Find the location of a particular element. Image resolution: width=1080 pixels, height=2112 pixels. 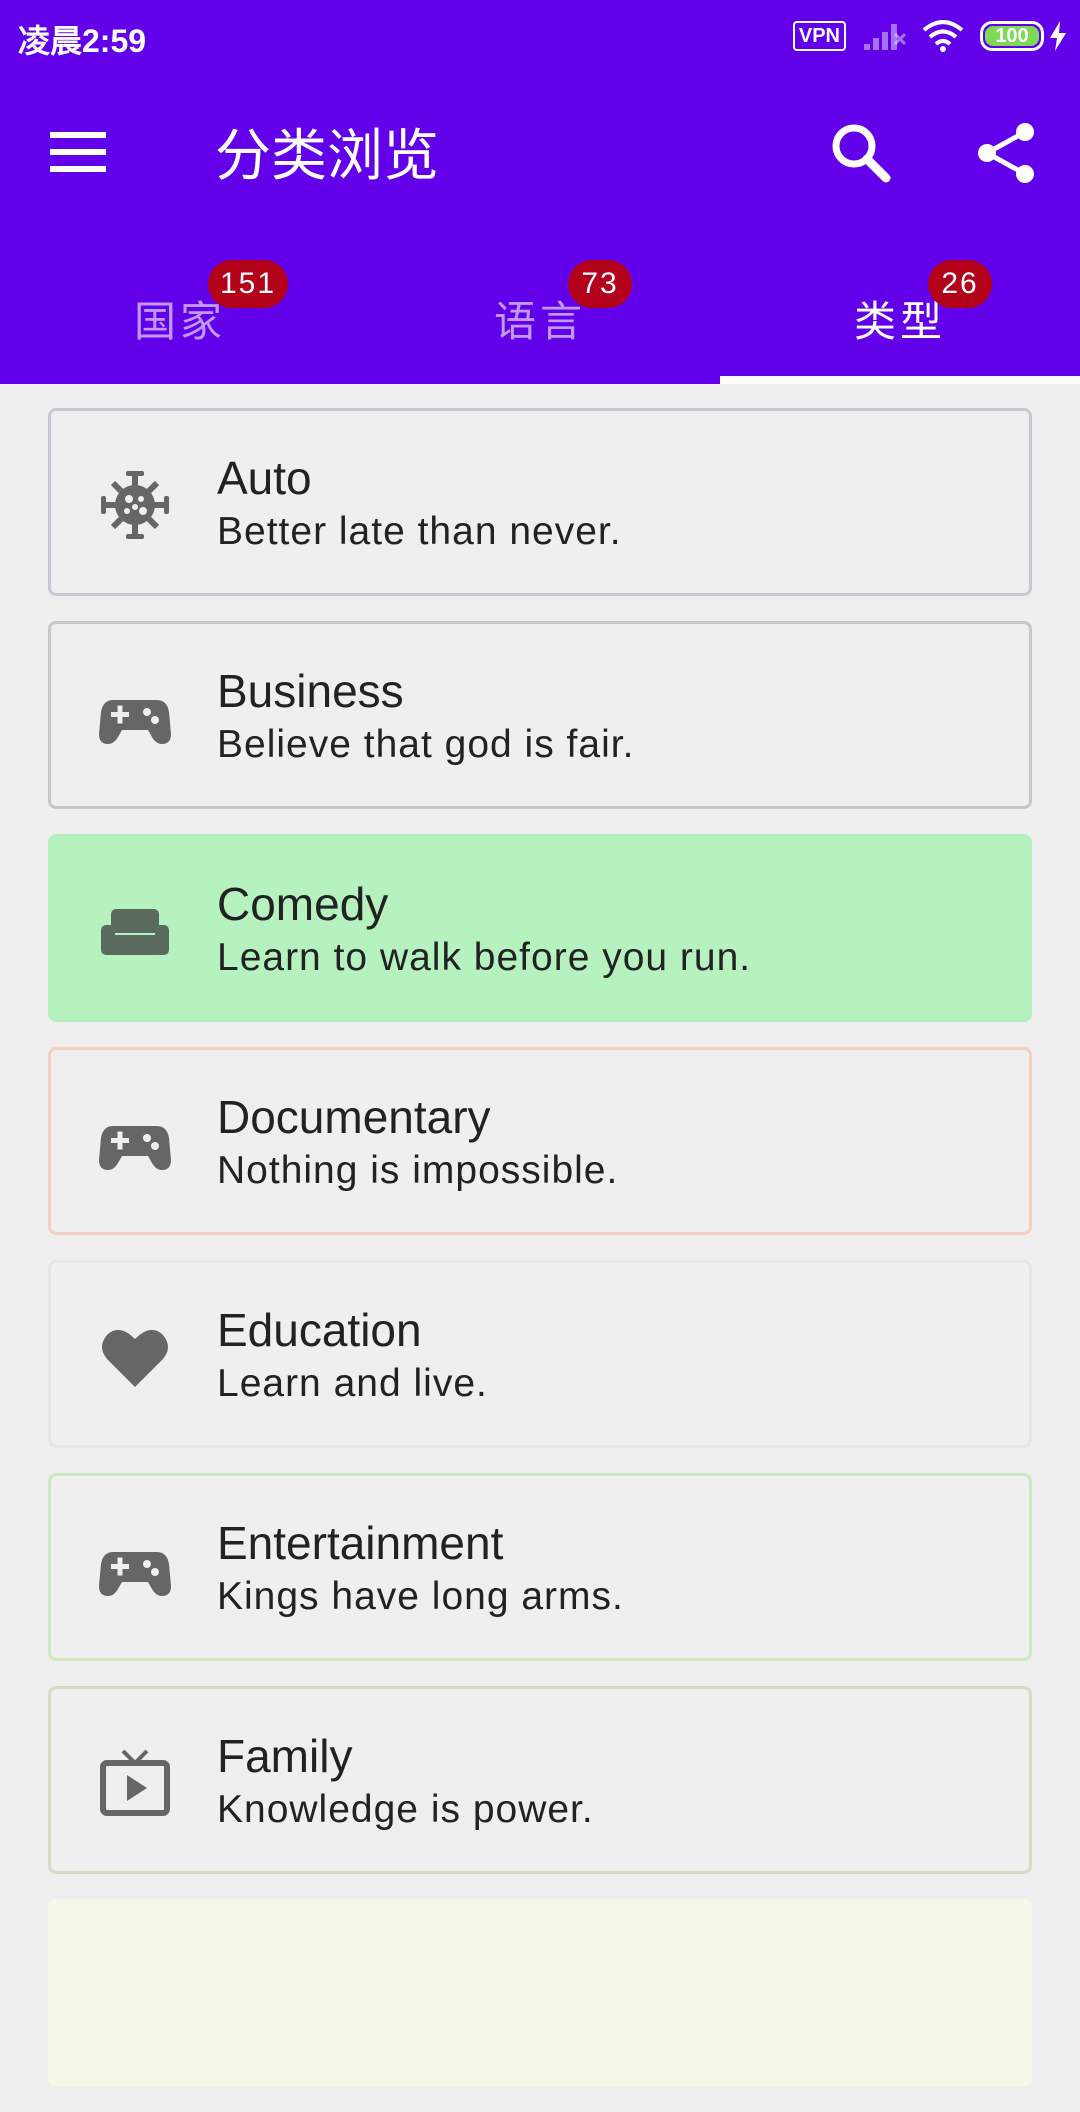

category-card-business: Business Believe that god is fair. is located at coordinates (540, 715).